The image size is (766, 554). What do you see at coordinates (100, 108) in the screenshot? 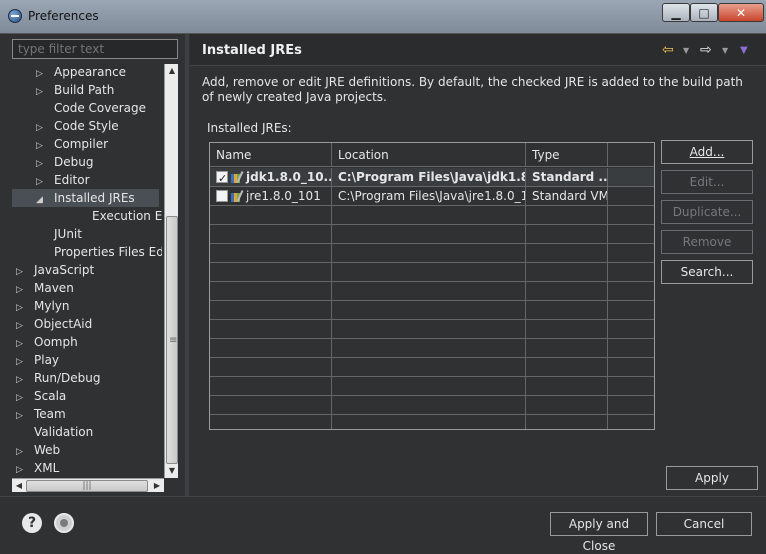
I see `tree-item-label: Code Coverage` at bounding box center [100, 108].